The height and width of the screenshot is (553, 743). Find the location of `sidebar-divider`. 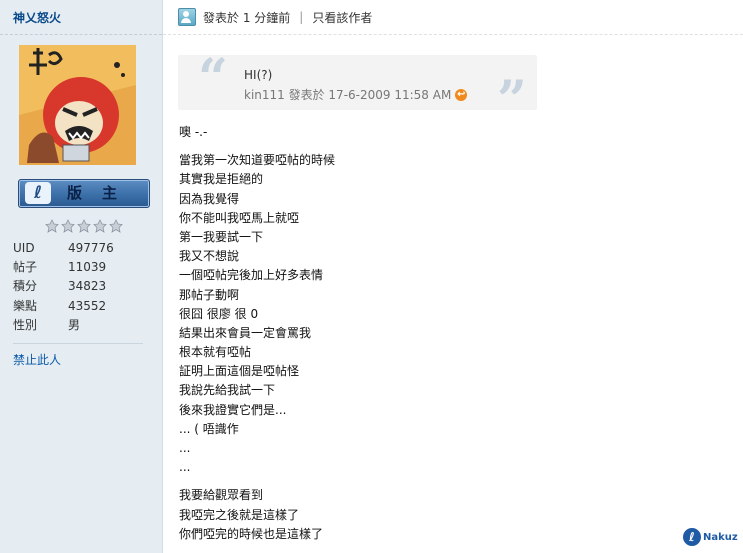

sidebar-divider is located at coordinates (81, 34).